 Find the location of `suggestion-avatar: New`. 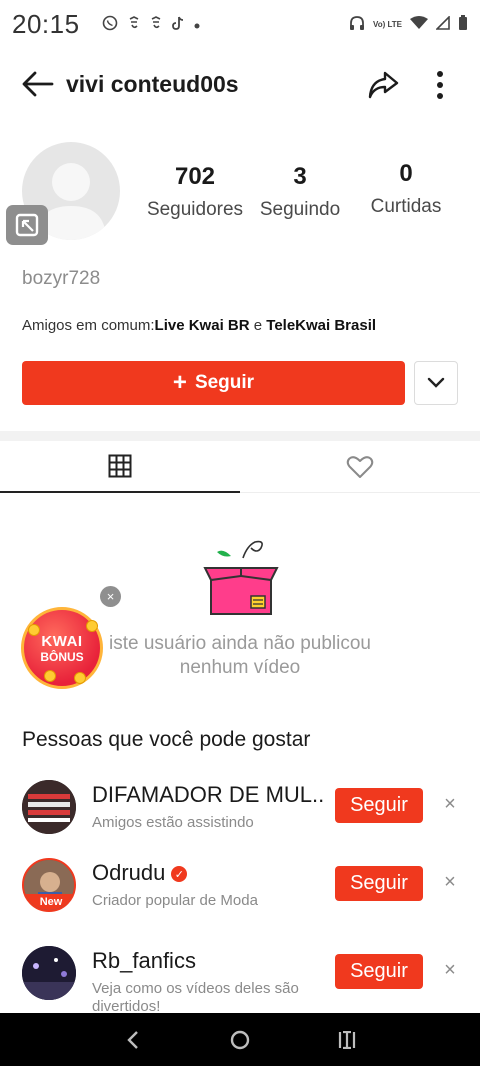

suggestion-avatar: New is located at coordinates (49, 885).